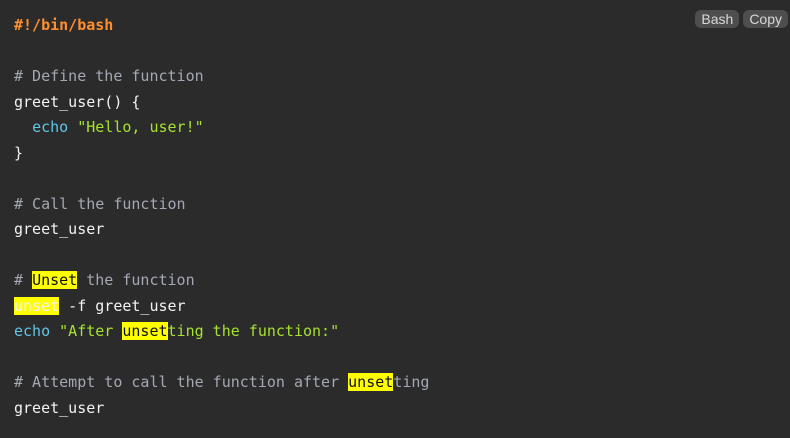 Image resolution: width=790 pixels, height=438 pixels. I want to click on function-declaration: greet_user() {, so click(77, 101).